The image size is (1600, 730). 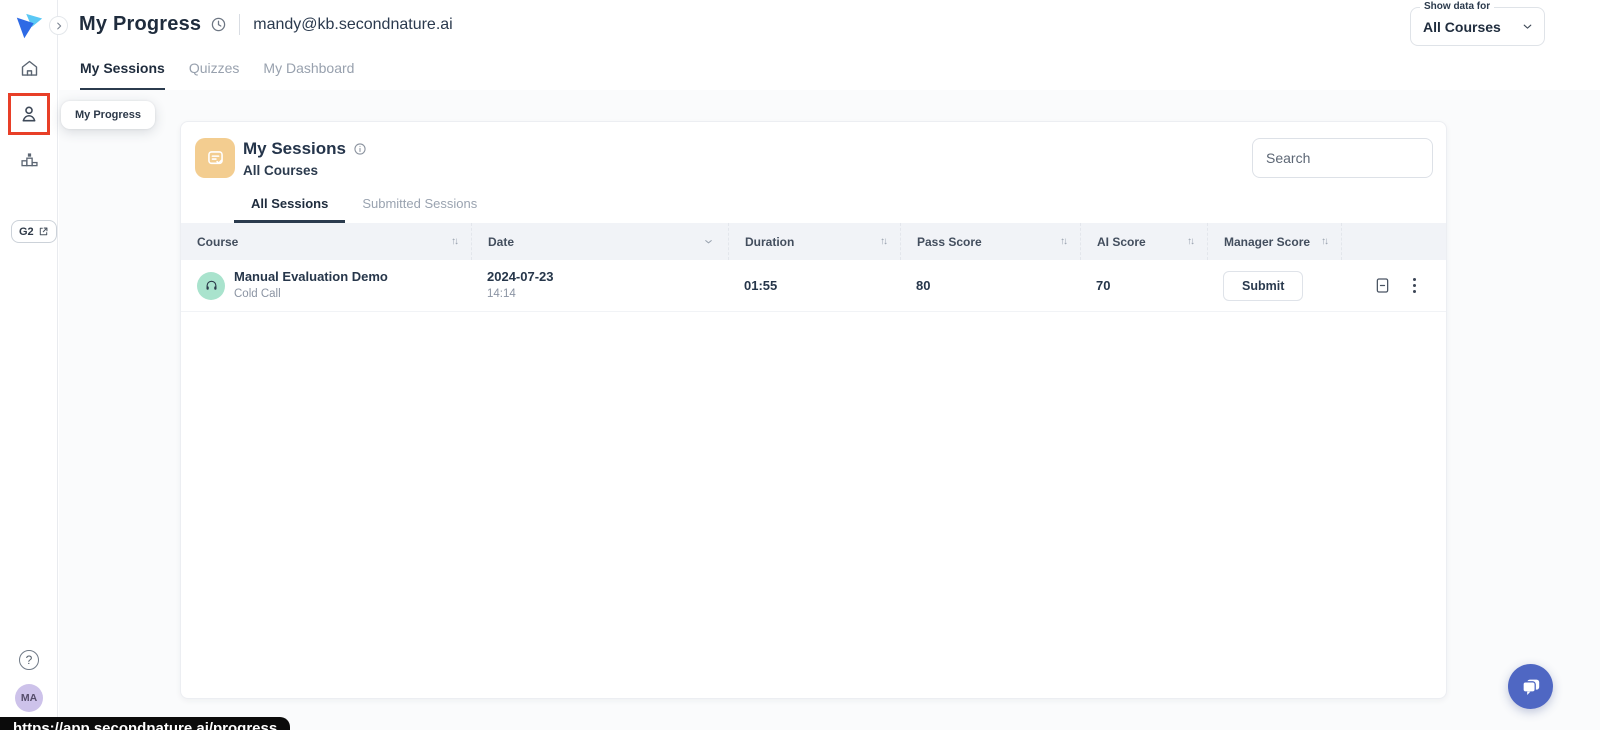 I want to click on user-avatar: MA, so click(x=29, y=698).